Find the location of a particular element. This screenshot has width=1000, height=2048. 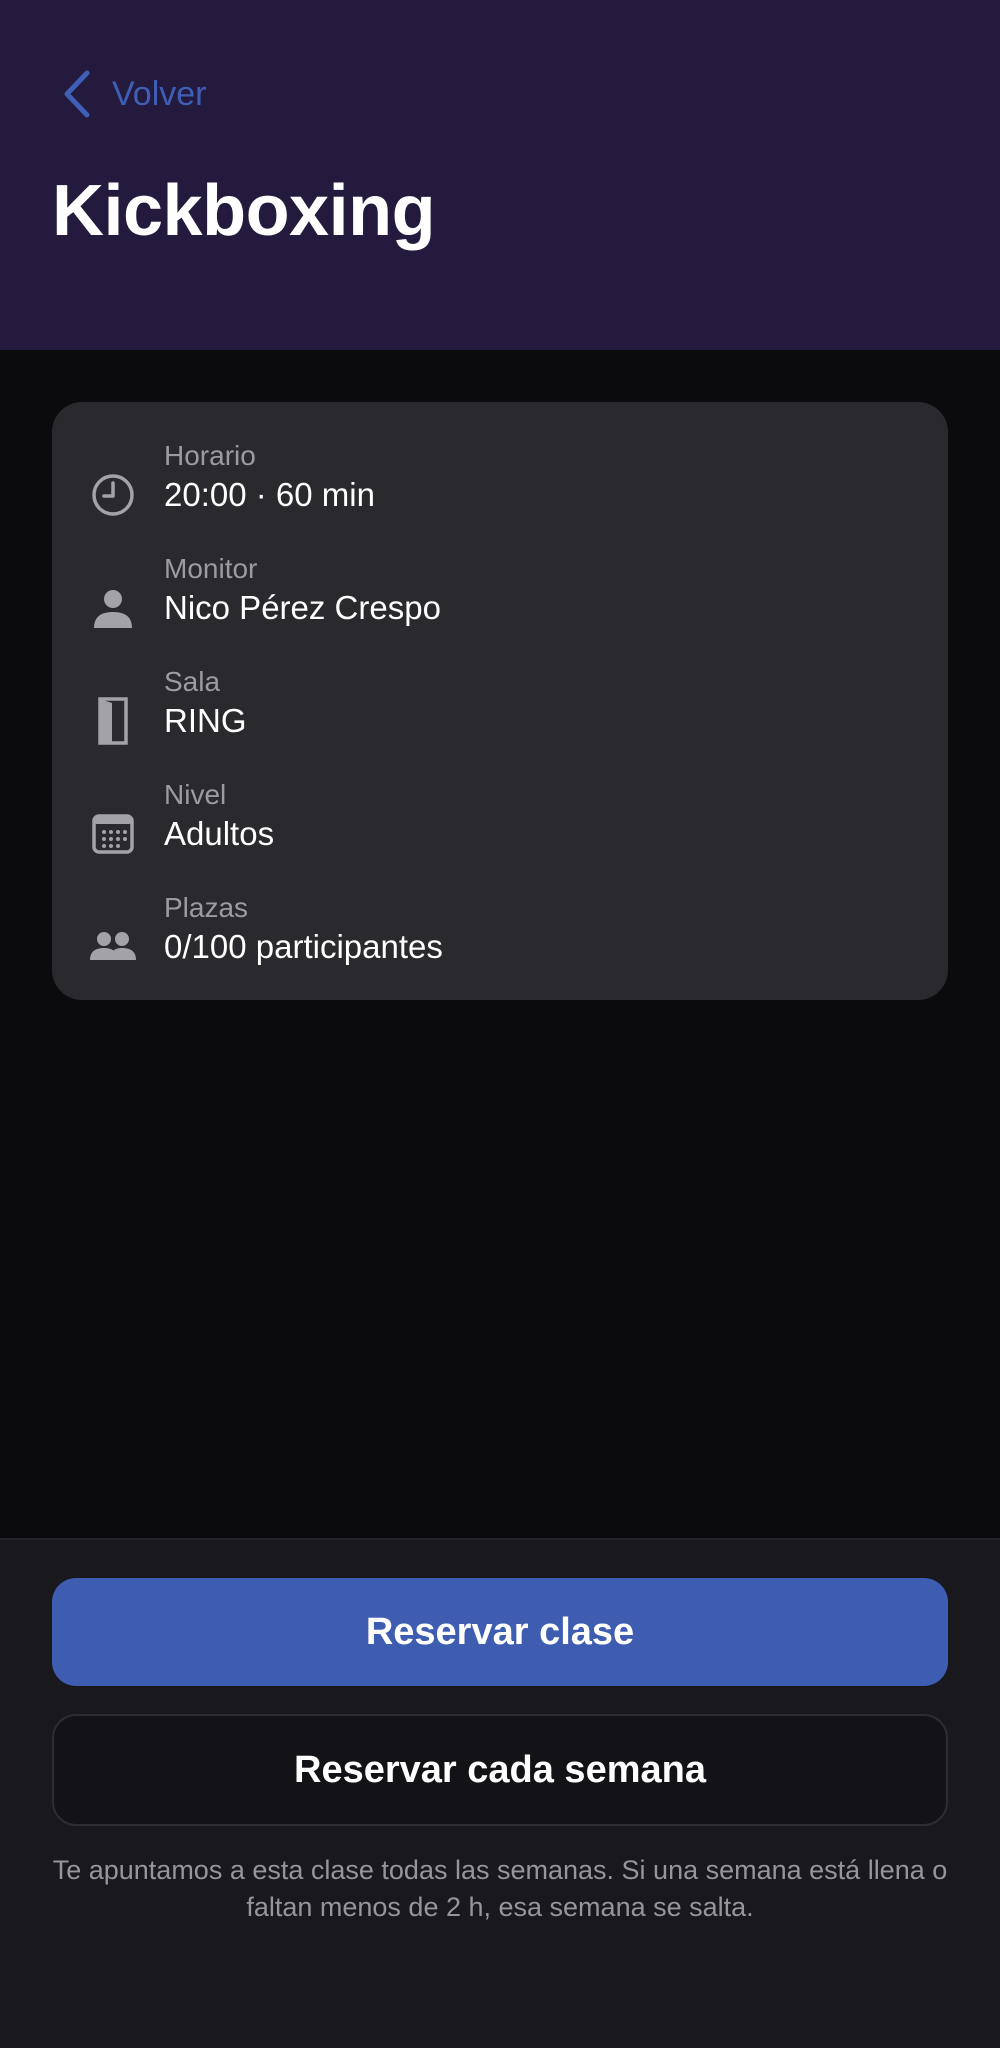

info-label: Nivel is located at coordinates (195, 794).